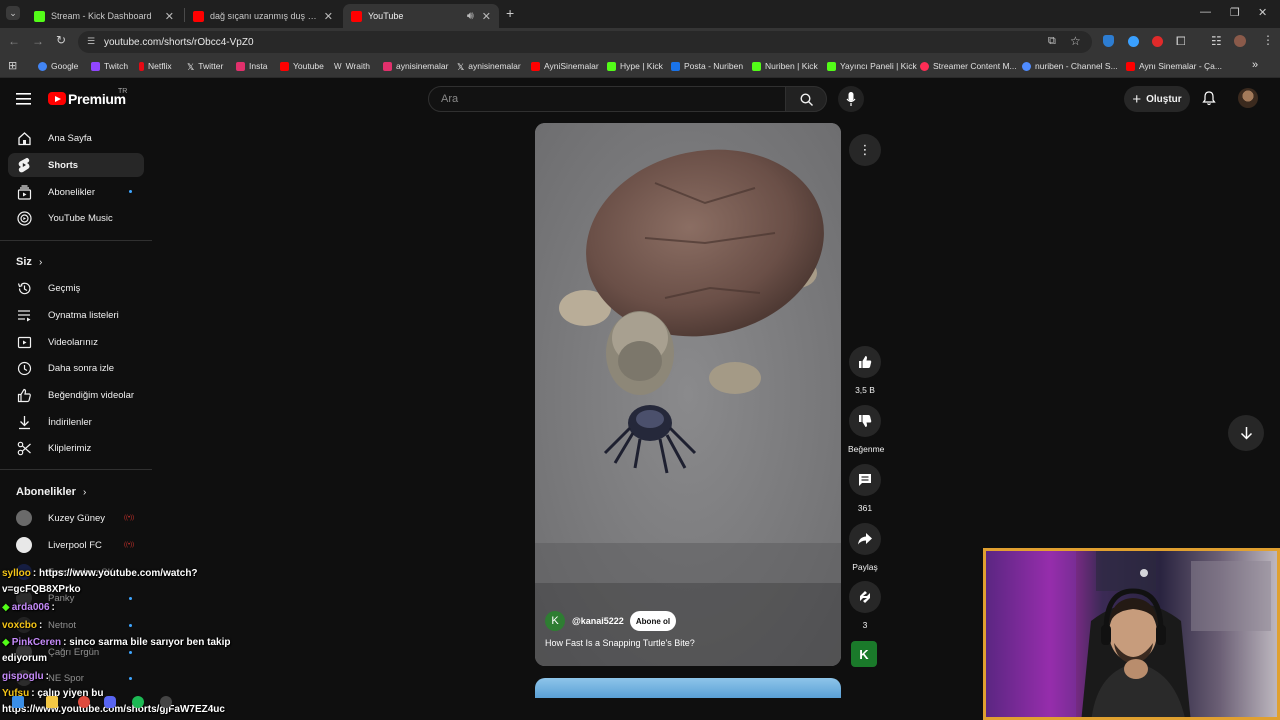 This screenshot has height=720, width=1280. What do you see at coordinates (13, 13) in the screenshot?
I see `tab-search-icon: ⌄` at bounding box center [13, 13].